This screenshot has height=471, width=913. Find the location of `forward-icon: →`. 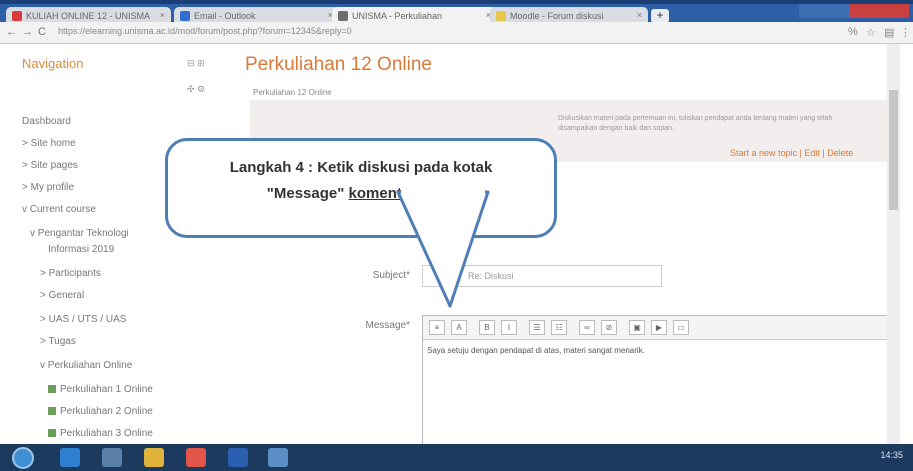

forward-icon: → is located at coordinates (27, 32).